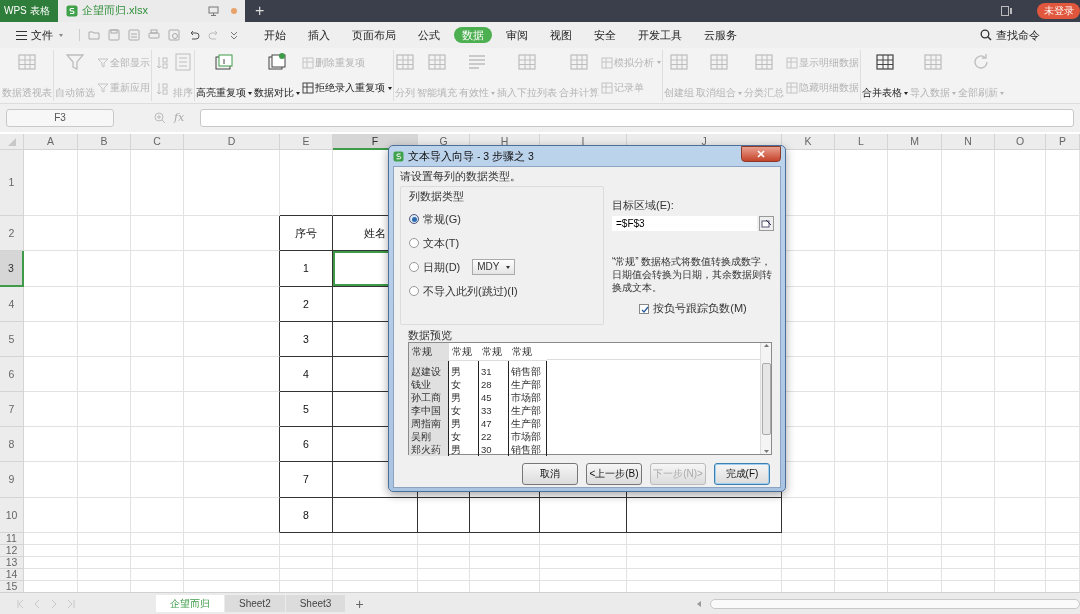 This screenshot has height=614, width=1080. I want to click on close-button, so click(761, 154).